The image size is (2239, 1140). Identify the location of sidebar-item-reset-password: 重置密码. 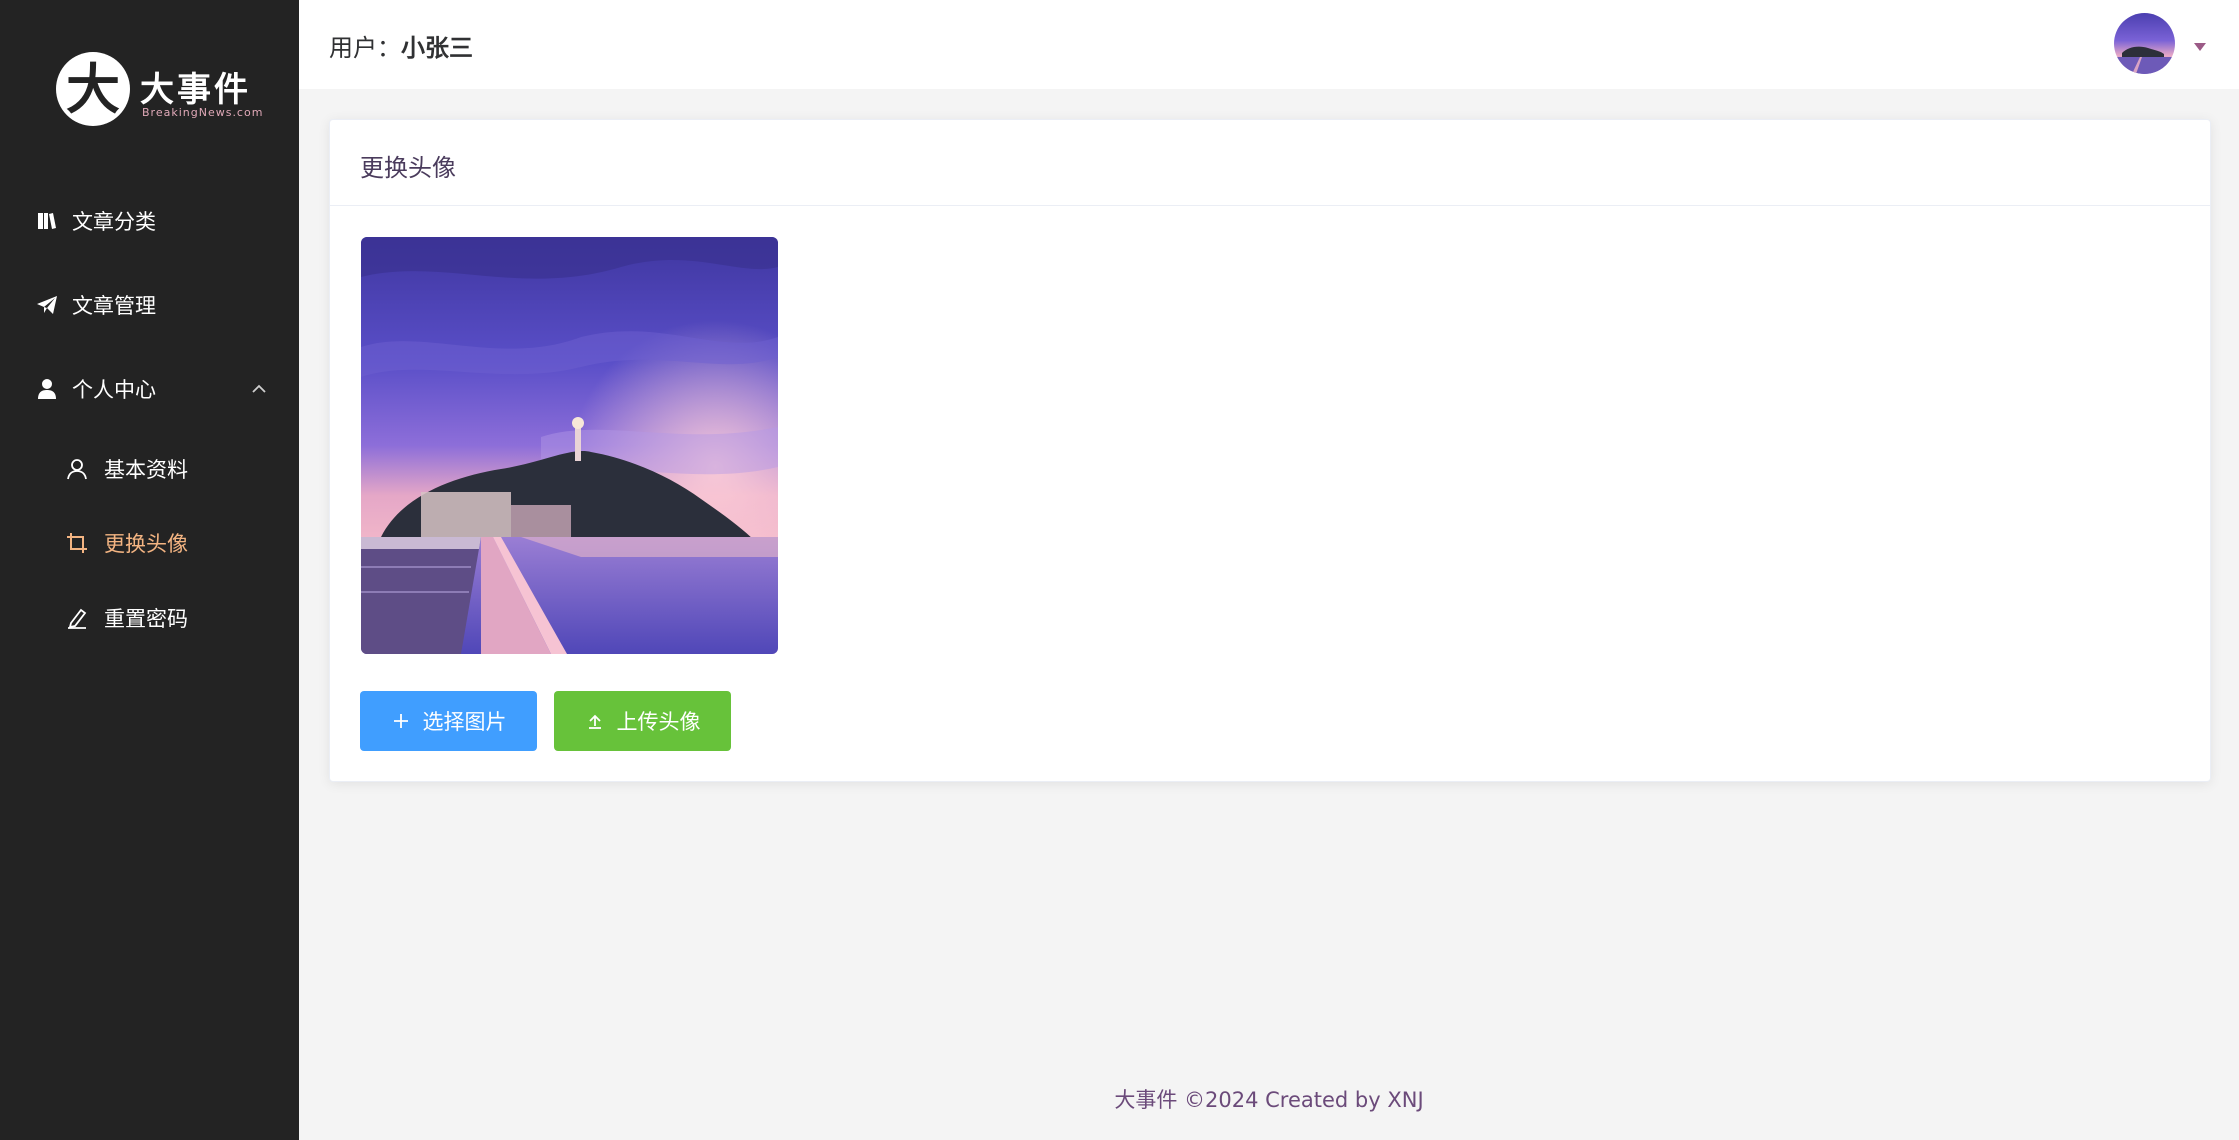
(149, 618).